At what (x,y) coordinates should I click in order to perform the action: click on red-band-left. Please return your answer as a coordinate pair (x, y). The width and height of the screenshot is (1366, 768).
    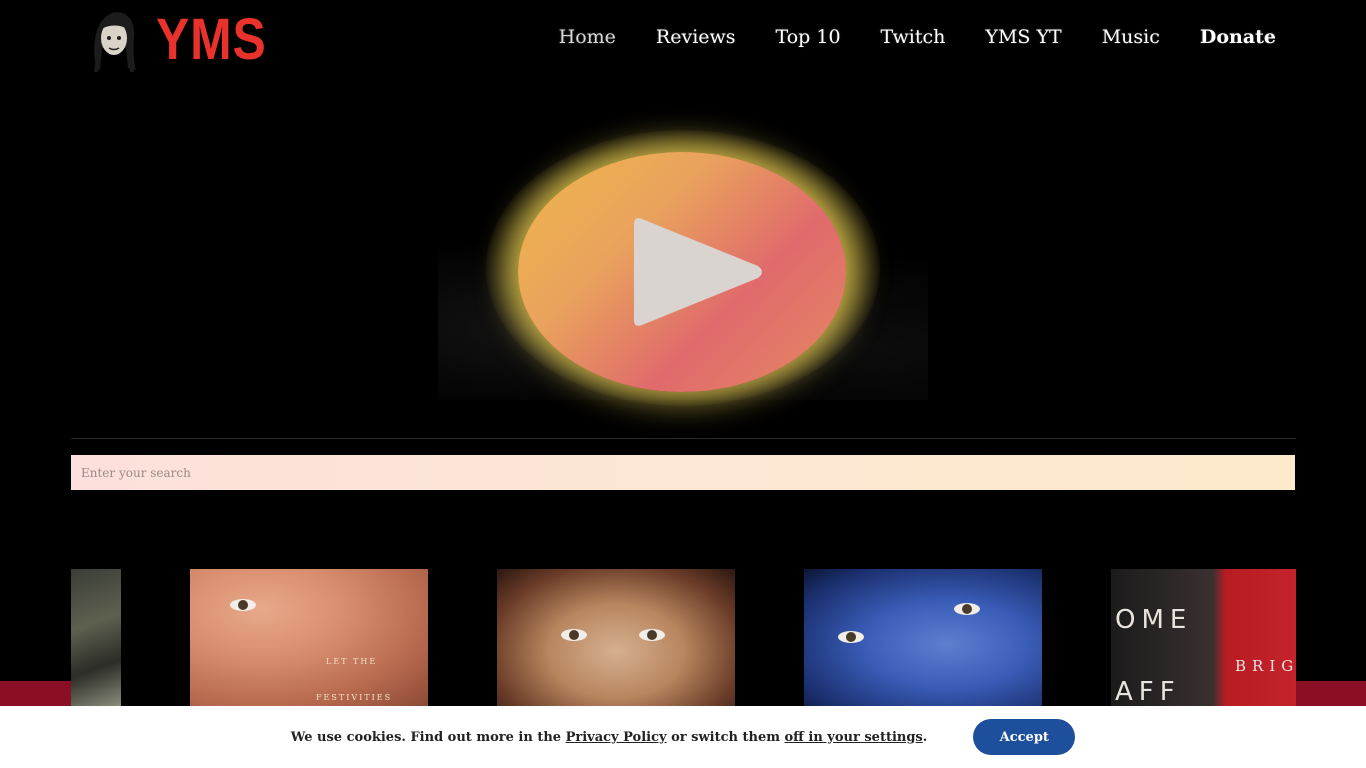
    Looking at the image, I should click on (35, 693).